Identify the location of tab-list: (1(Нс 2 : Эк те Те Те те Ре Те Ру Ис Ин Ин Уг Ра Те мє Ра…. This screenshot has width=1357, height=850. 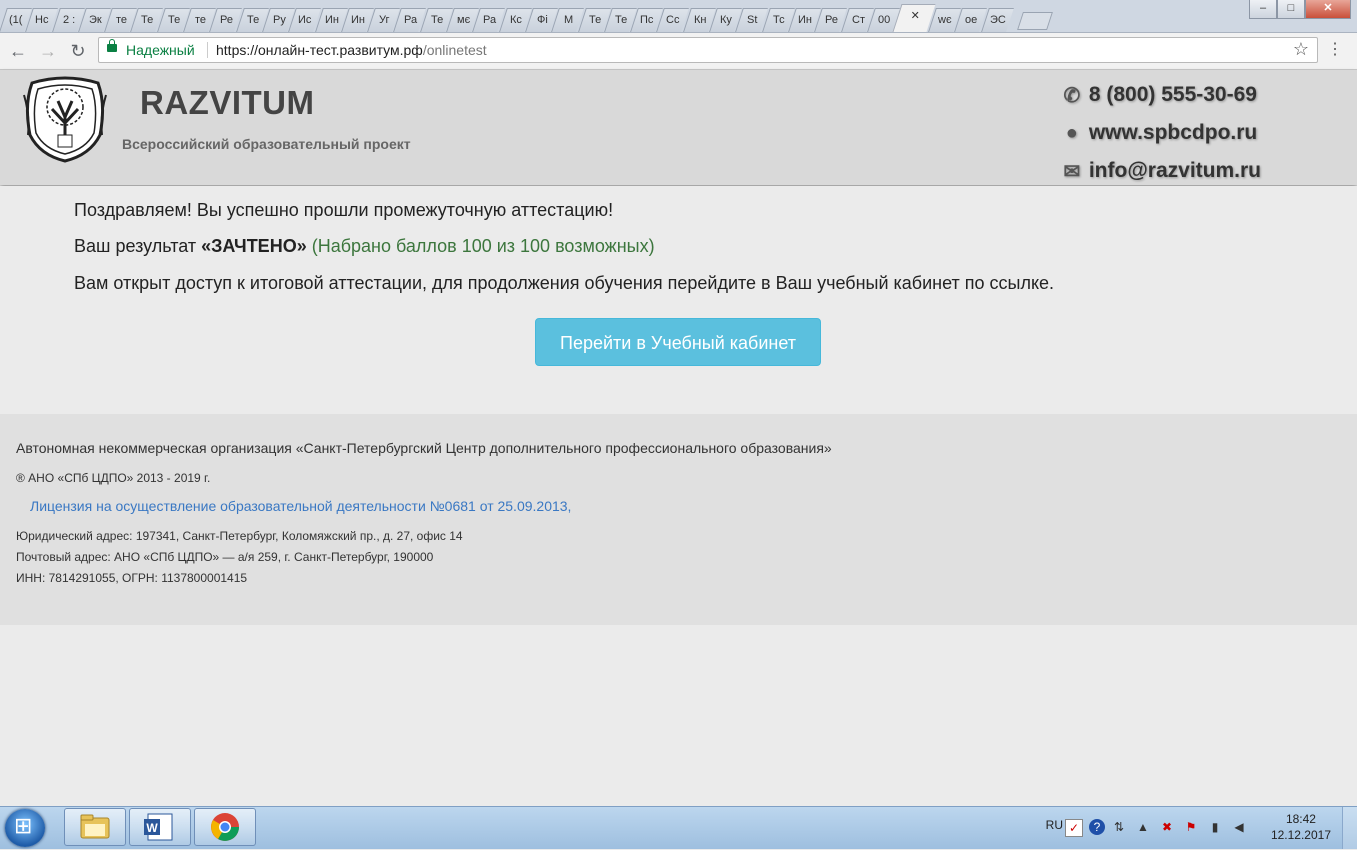
(526, 18).